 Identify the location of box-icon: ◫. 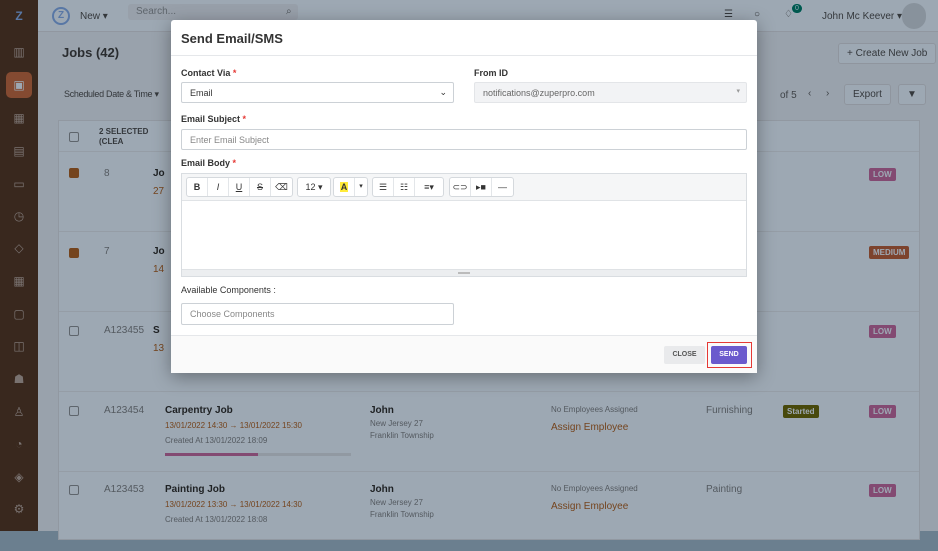
(19, 346).